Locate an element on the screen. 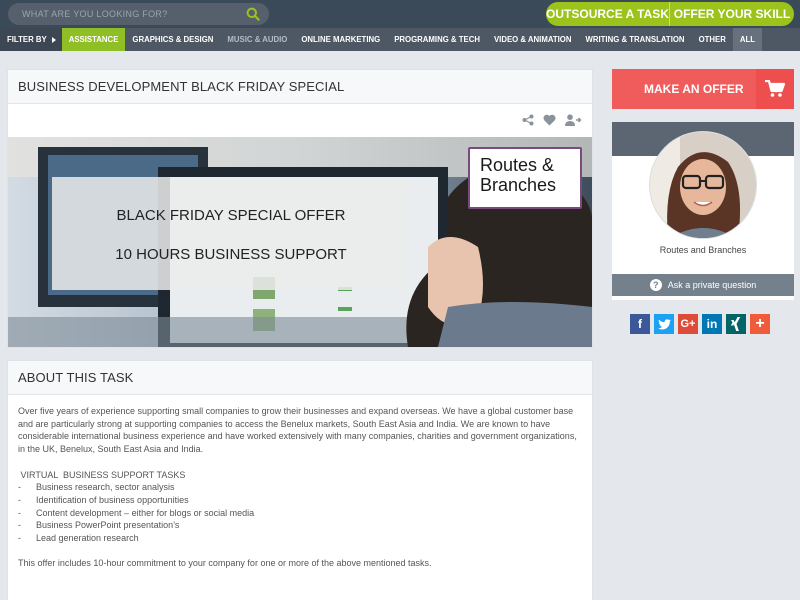  category-graphics-design: GRAPHICS & DESIGN is located at coordinates (172, 39).